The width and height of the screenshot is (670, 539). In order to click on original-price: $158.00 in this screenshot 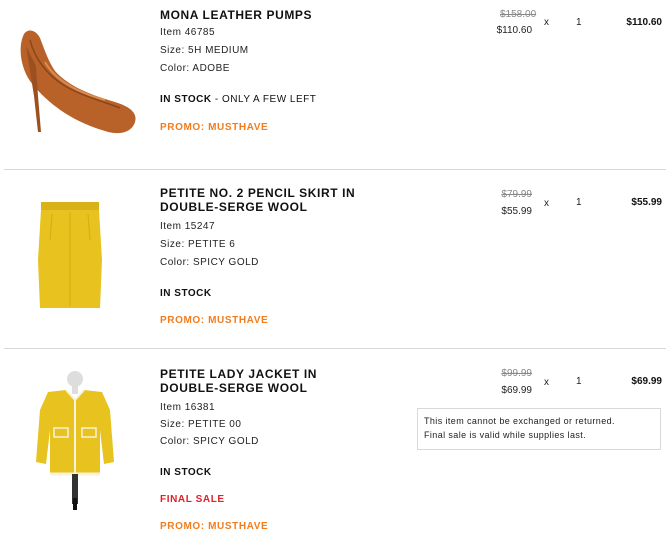, I will do `click(518, 14)`.